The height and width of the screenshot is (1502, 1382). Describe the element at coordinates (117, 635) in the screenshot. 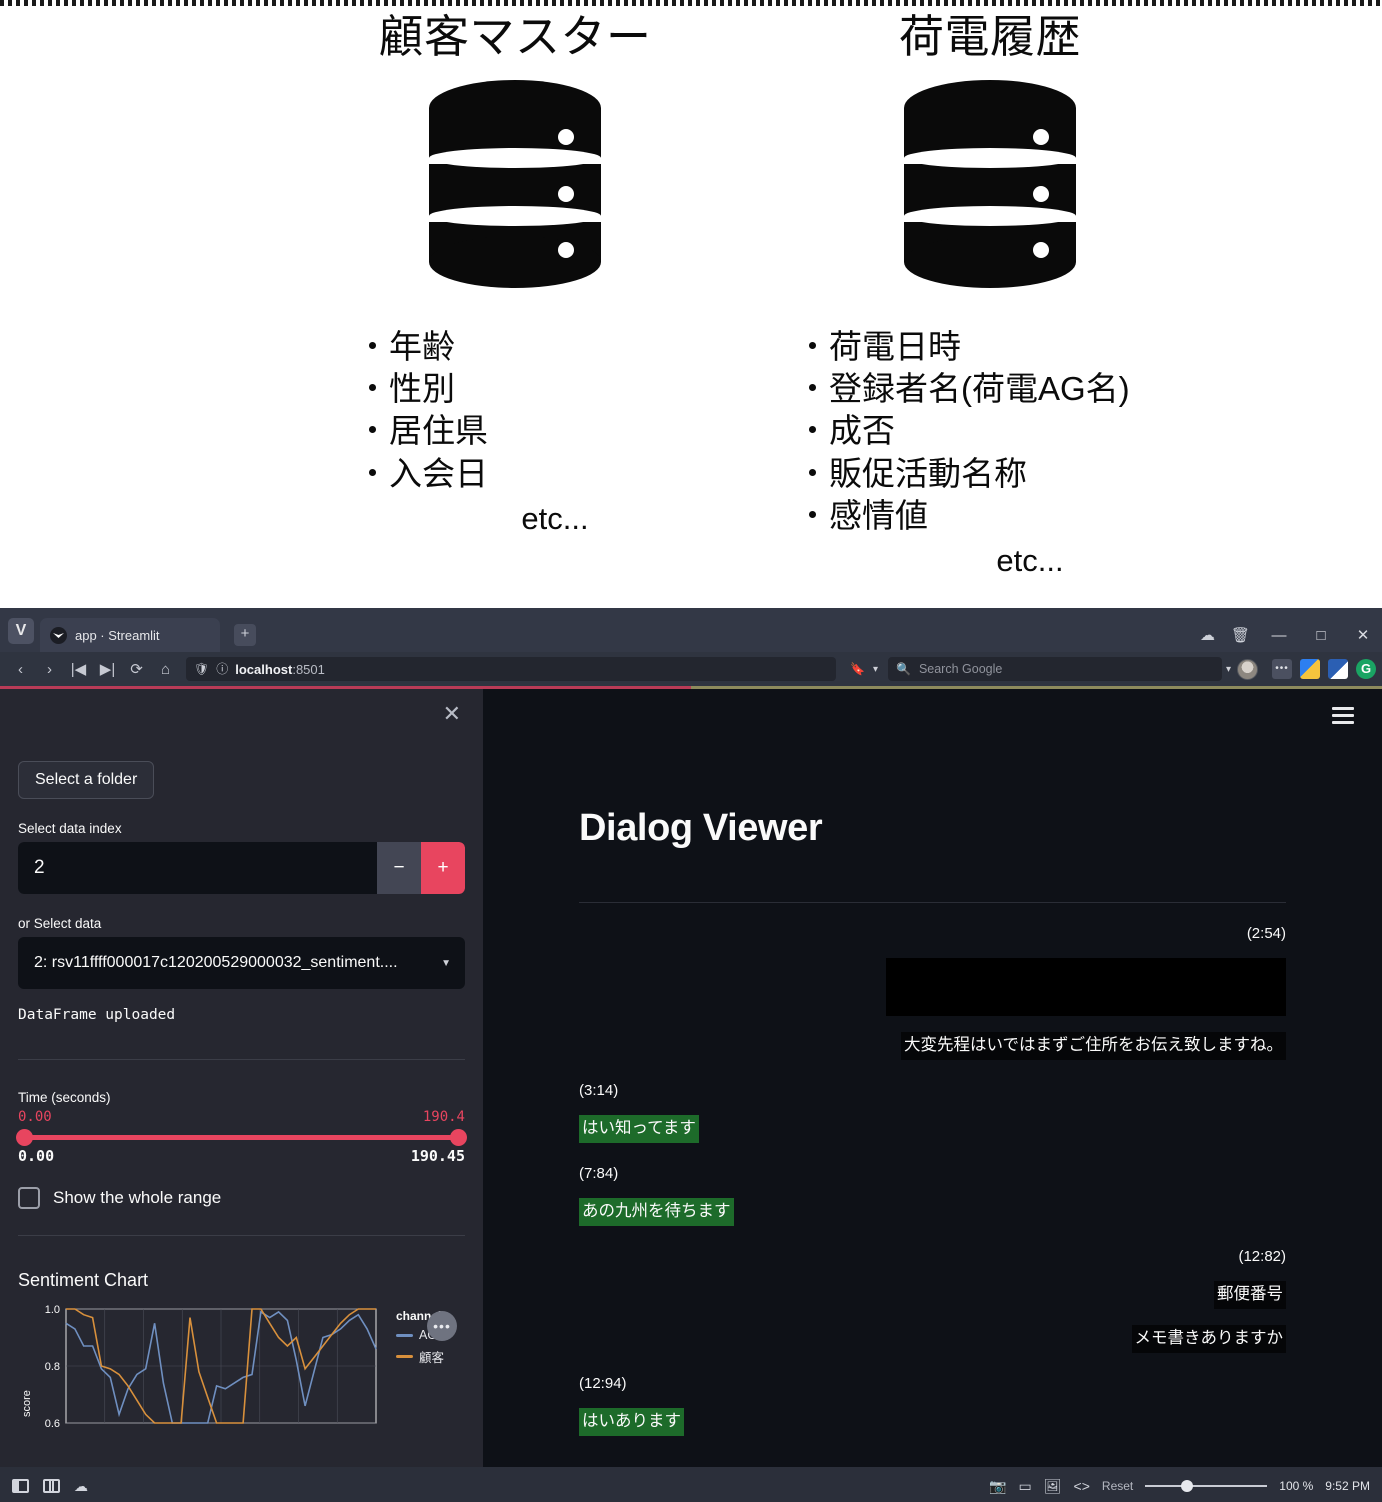

I see `browser-tab-title: app · Streamlit` at that location.